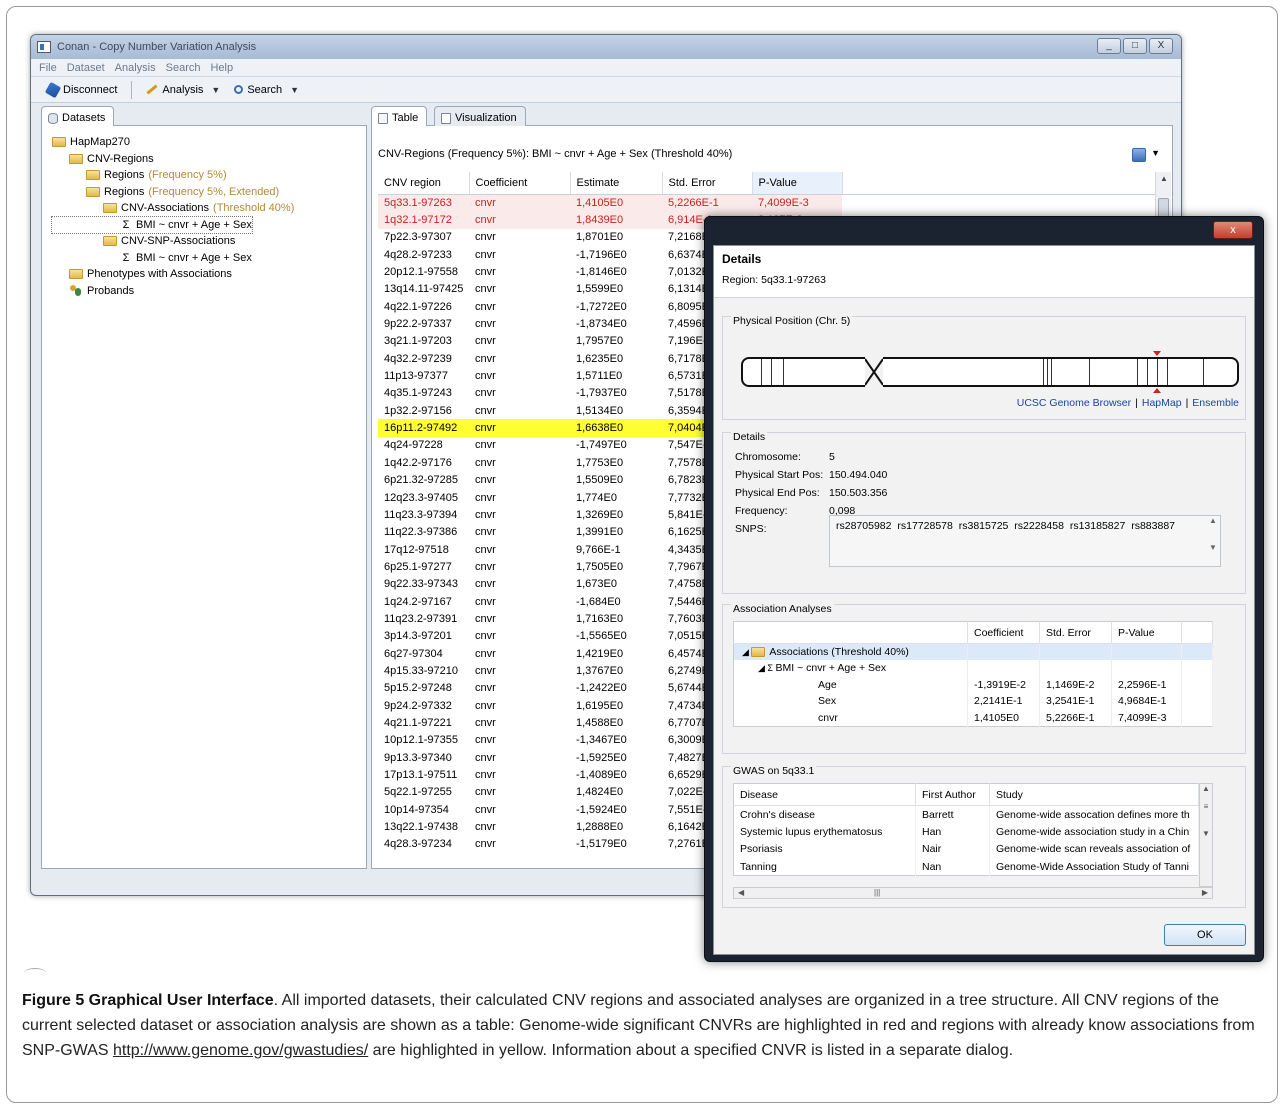 Image resolution: width=1284 pixels, height=1109 pixels. What do you see at coordinates (183, 68) in the screenshot?
I see `menu-search: Search` at bounding box center [183, 68].